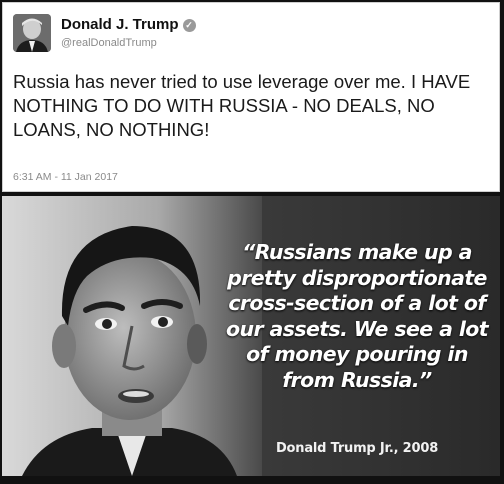 The image size is (504, 484). I want to click on avatar, so click(32, 33).